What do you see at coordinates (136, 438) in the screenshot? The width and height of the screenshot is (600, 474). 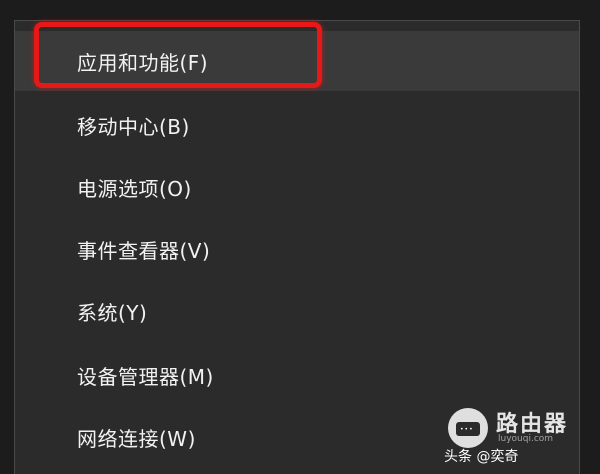 I see `menu-item-label: 网络连接(W)` at bounding box center [136, 438].